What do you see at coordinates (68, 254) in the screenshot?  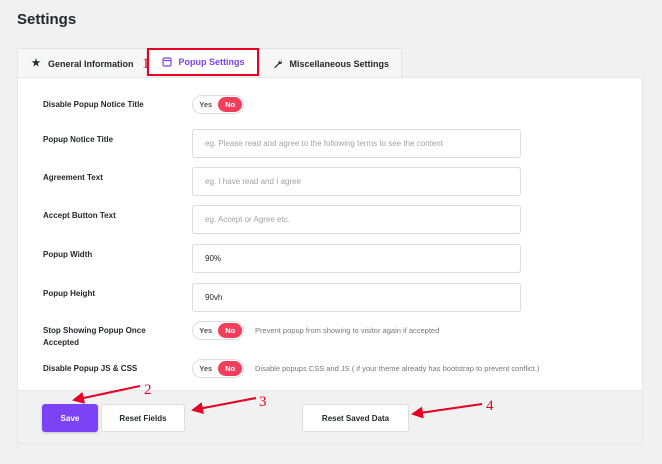 I see `popup-width-label: Popup Width` at bounding box center [68, 254].